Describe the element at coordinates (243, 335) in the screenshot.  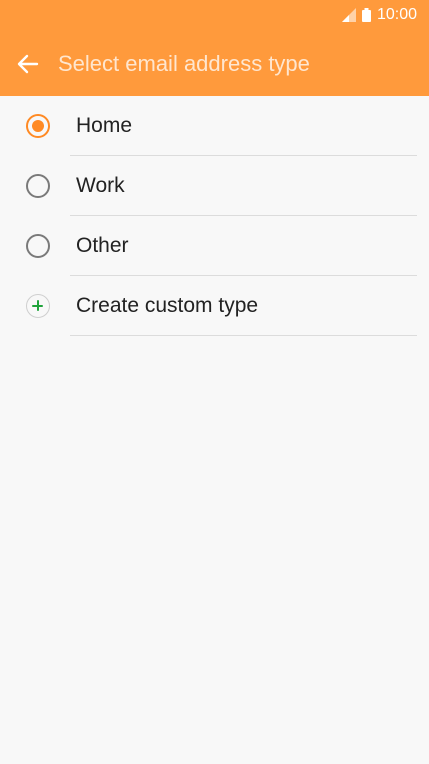
I see `divider` at that location.